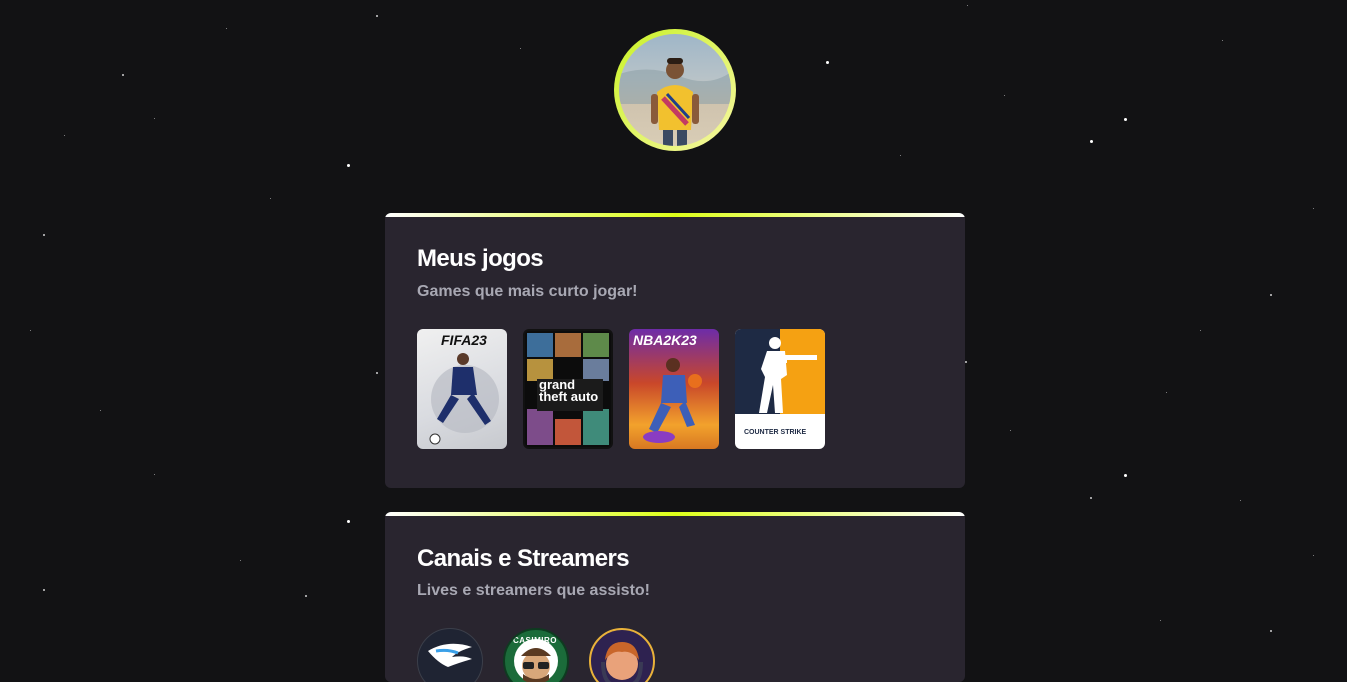  What do you see at coordinates (523, 558) in the screenshot?
I see `streamers-title: Canais e Streamers` at bounding box center [523, 558].